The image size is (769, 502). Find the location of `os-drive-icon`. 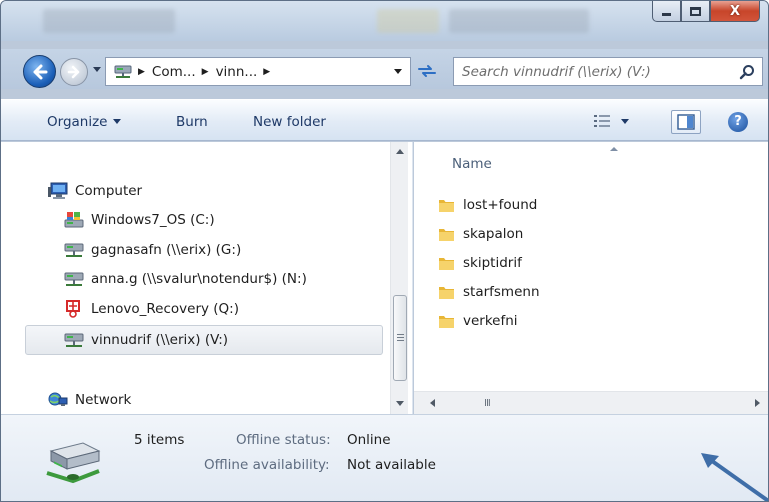

os-drive-icon is located at coordinates (74, 220).